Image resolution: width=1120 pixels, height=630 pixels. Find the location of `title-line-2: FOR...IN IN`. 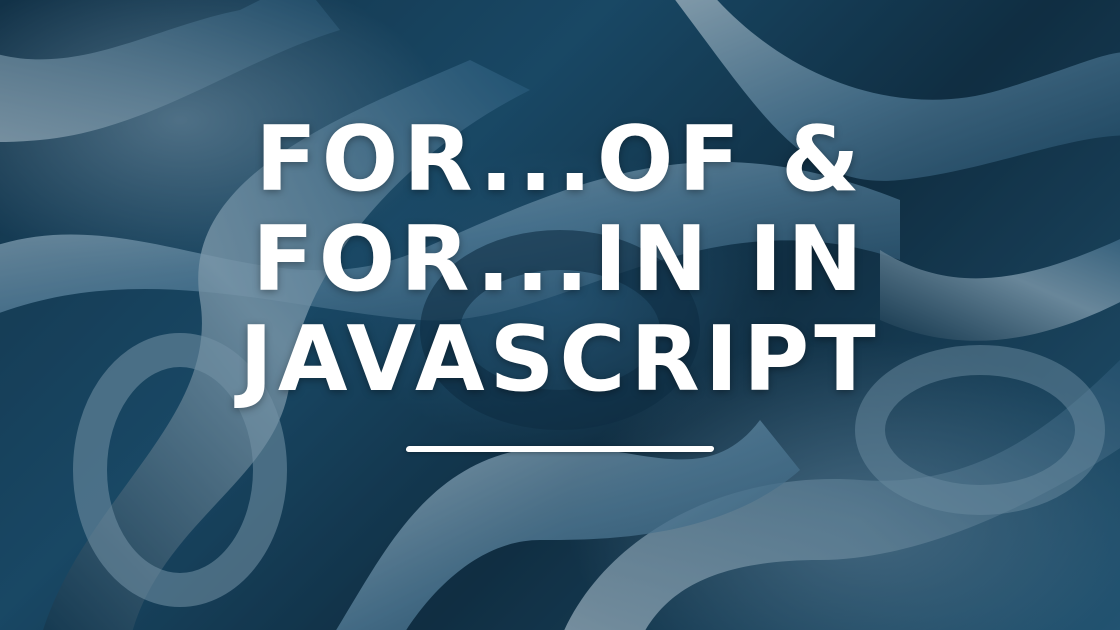

title-line-2: FOR...IN IN is located at coordinates (560, 259).